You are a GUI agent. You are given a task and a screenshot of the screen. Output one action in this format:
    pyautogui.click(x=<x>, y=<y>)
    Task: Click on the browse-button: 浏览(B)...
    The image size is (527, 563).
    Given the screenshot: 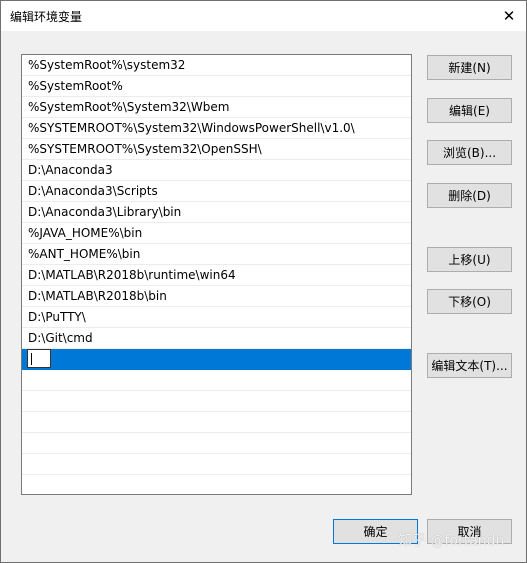 What is the action you would take?
    pyautogui.click(x=469, y=152)
    